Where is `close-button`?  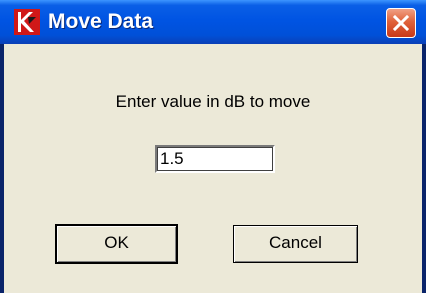 close-button is located at coordinates (401, 23).